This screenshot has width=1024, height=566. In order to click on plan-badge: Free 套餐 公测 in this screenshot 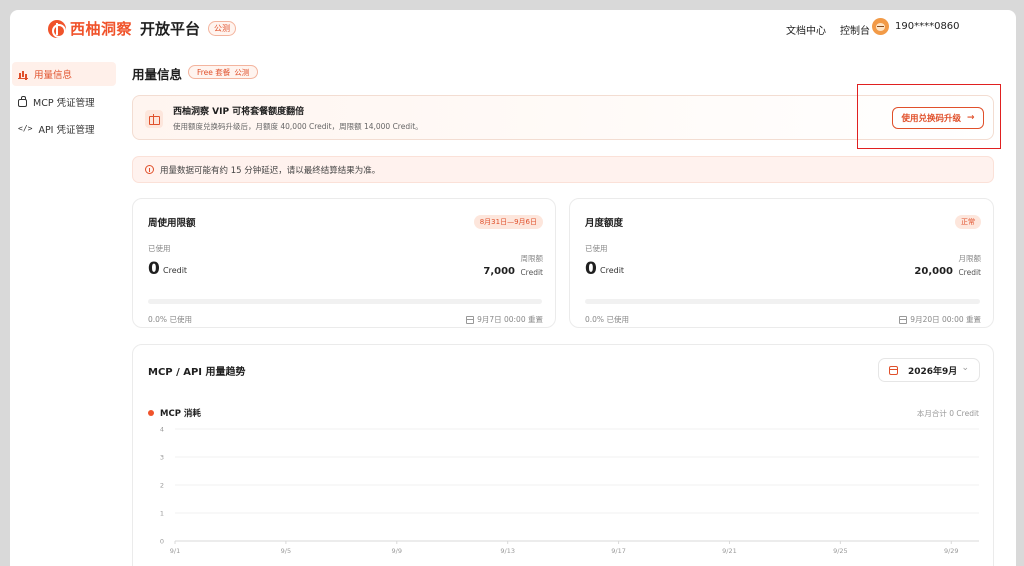, I will do `click(223, 72)`.